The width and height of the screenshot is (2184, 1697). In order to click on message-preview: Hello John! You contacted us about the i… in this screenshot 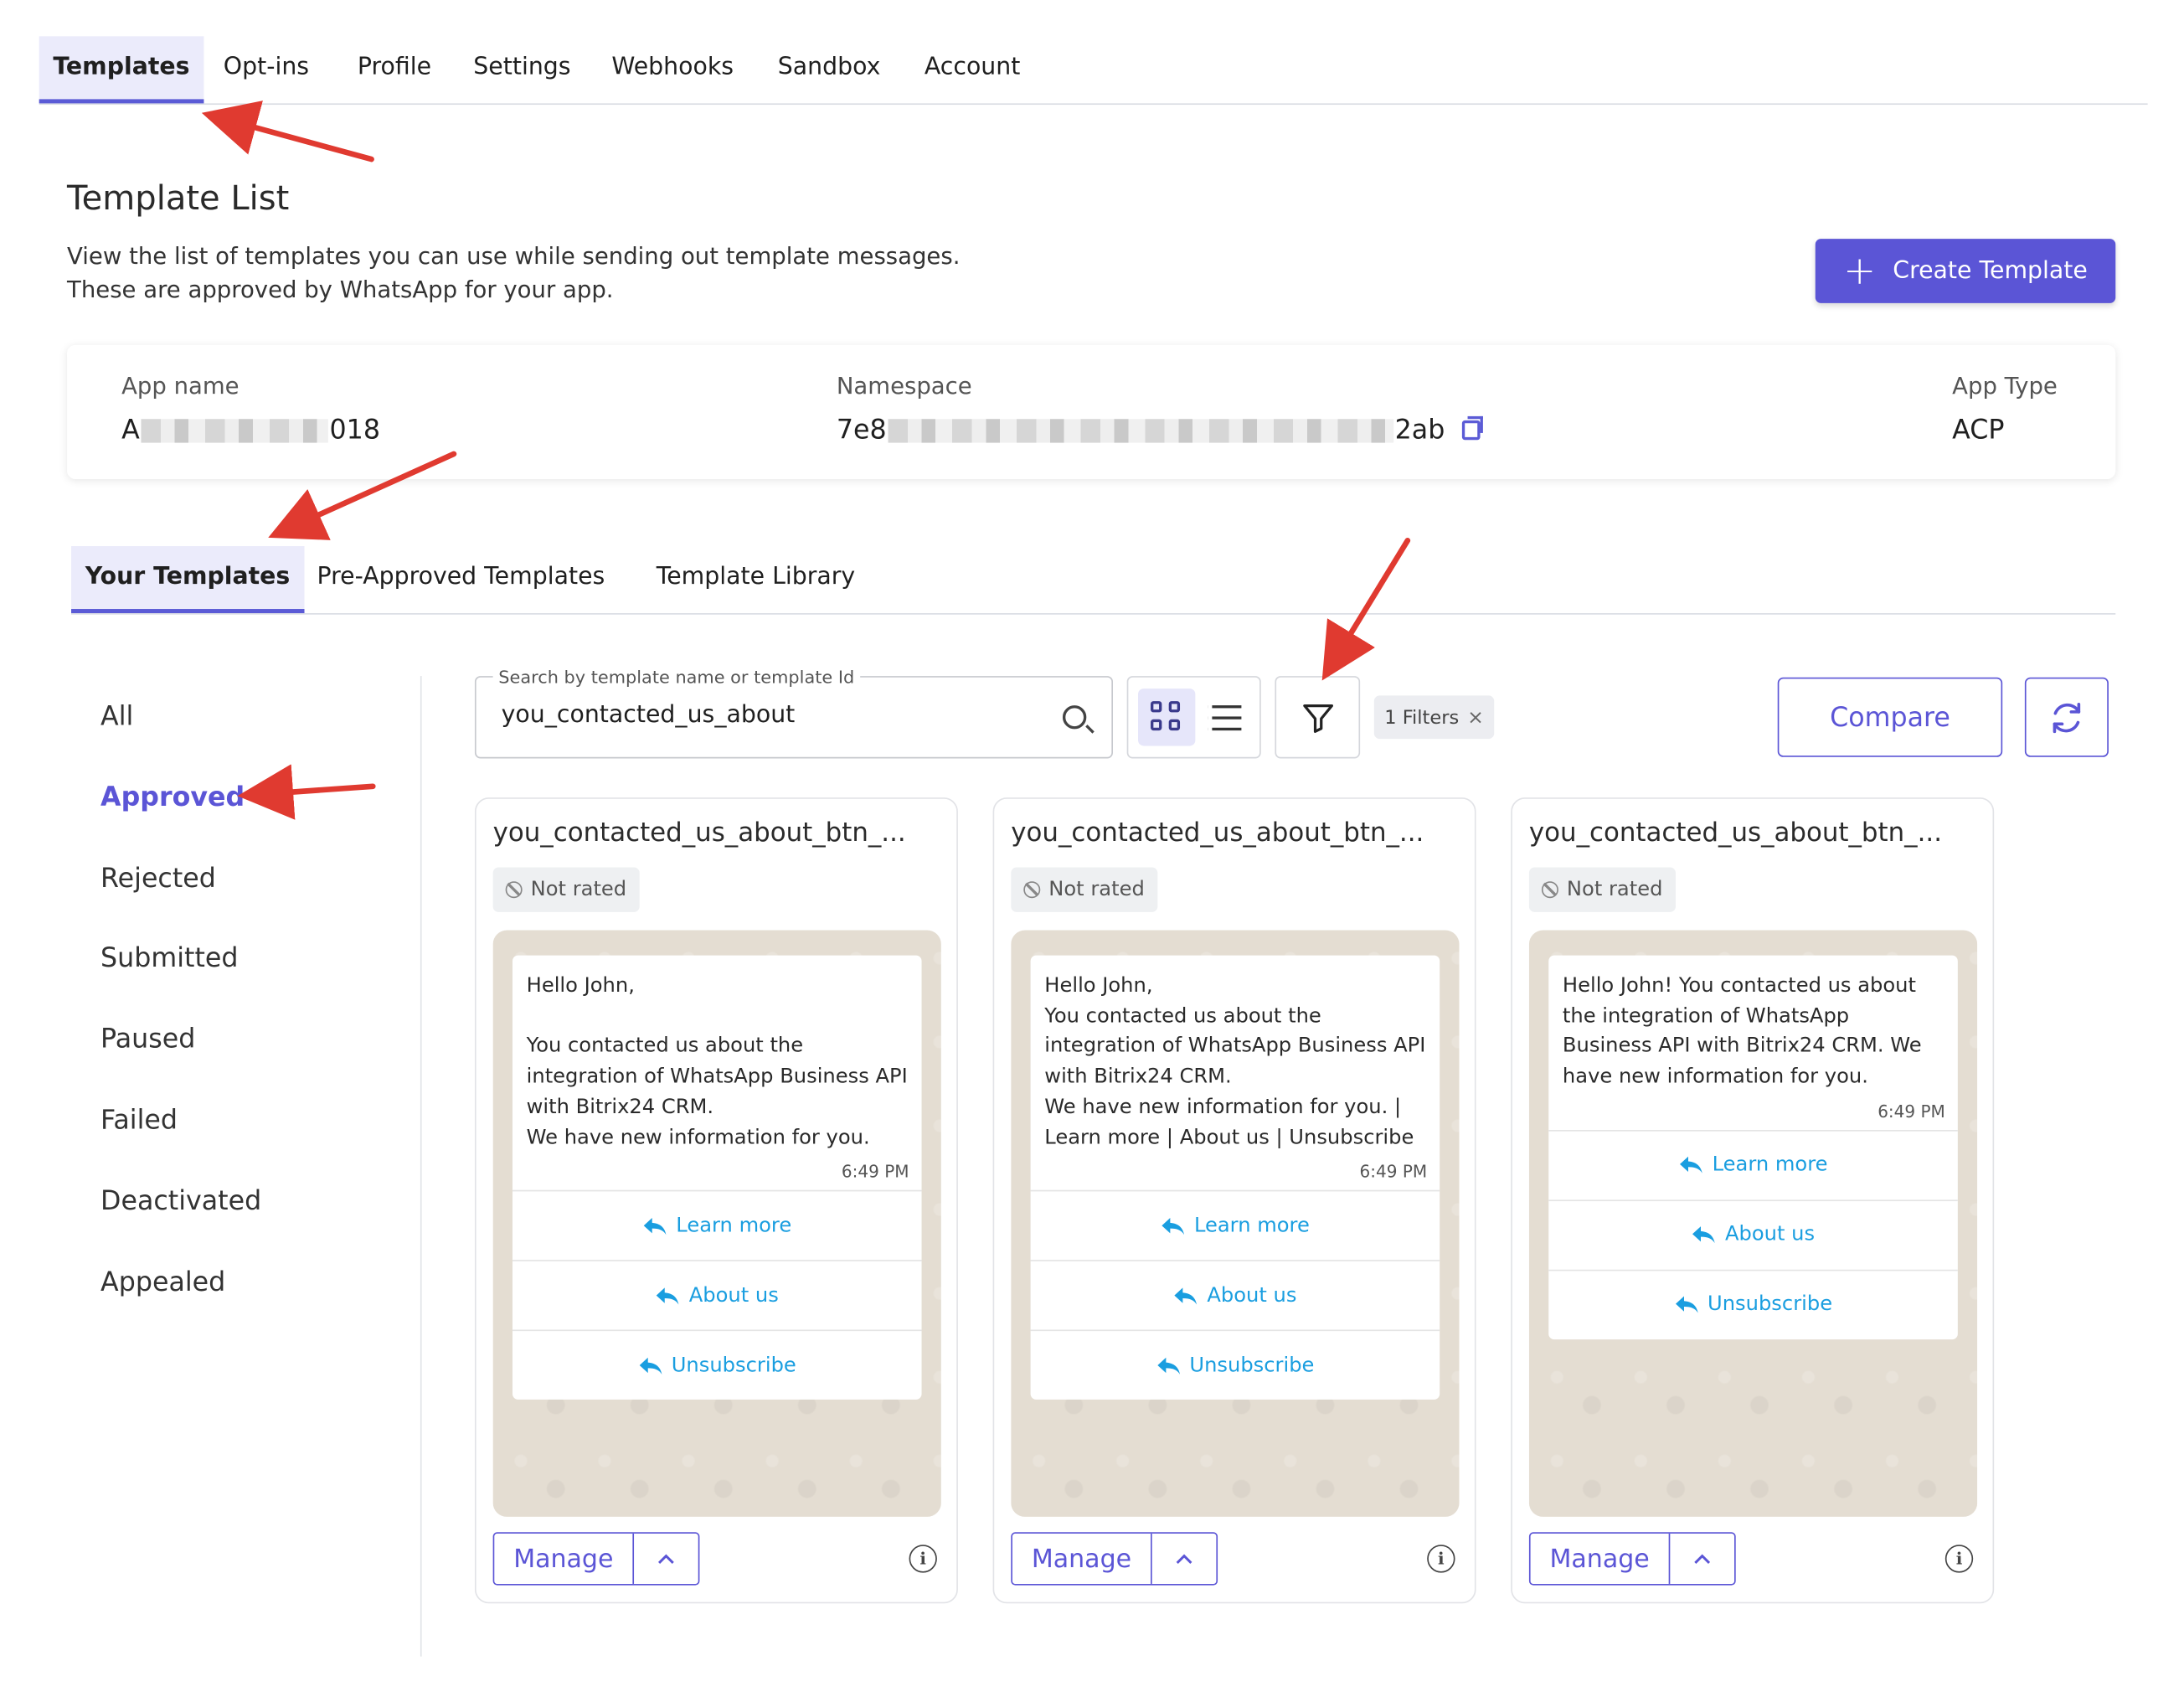, I will do `click(1753, 1223)`.